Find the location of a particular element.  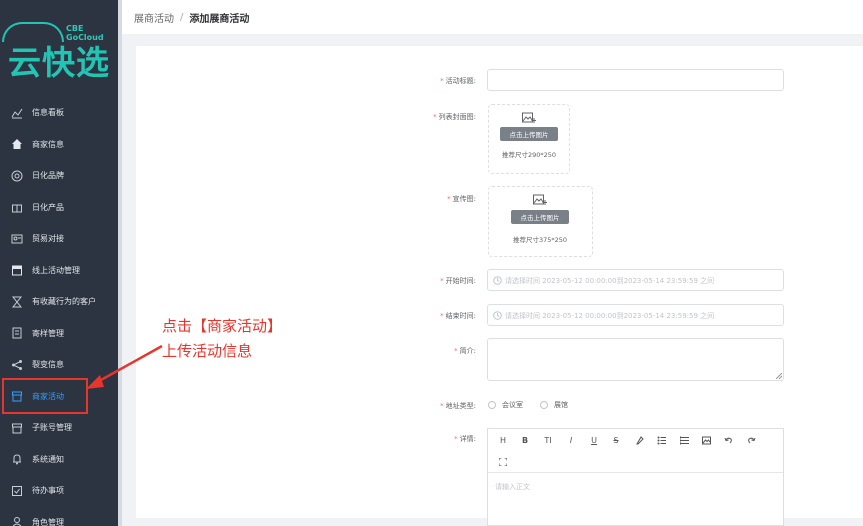

annotation-line-2: 上传活动信息 is located at coordinates (207, 351).